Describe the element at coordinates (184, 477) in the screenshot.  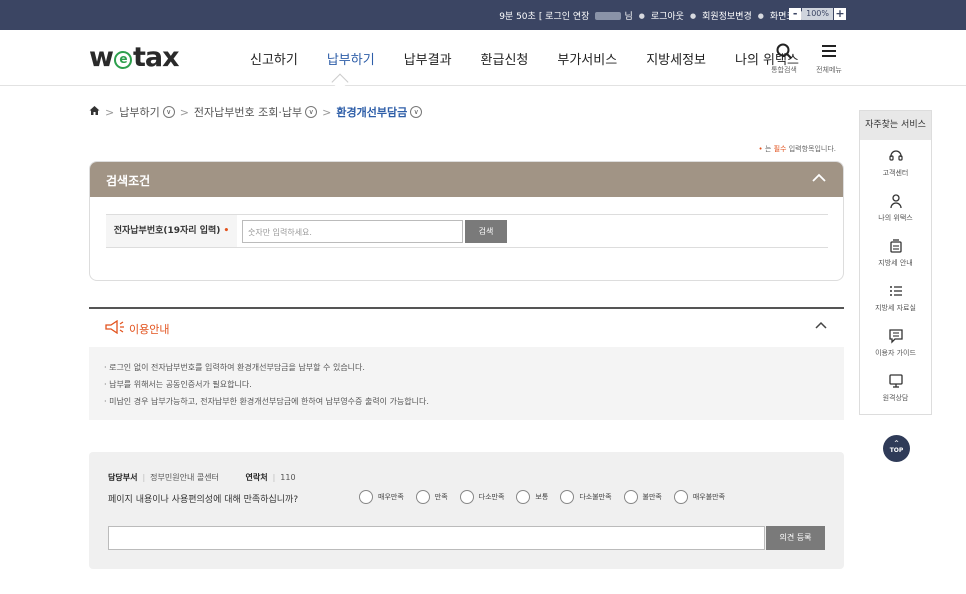
I see `dept-value: 정부민원안내 콜센터` at that location.